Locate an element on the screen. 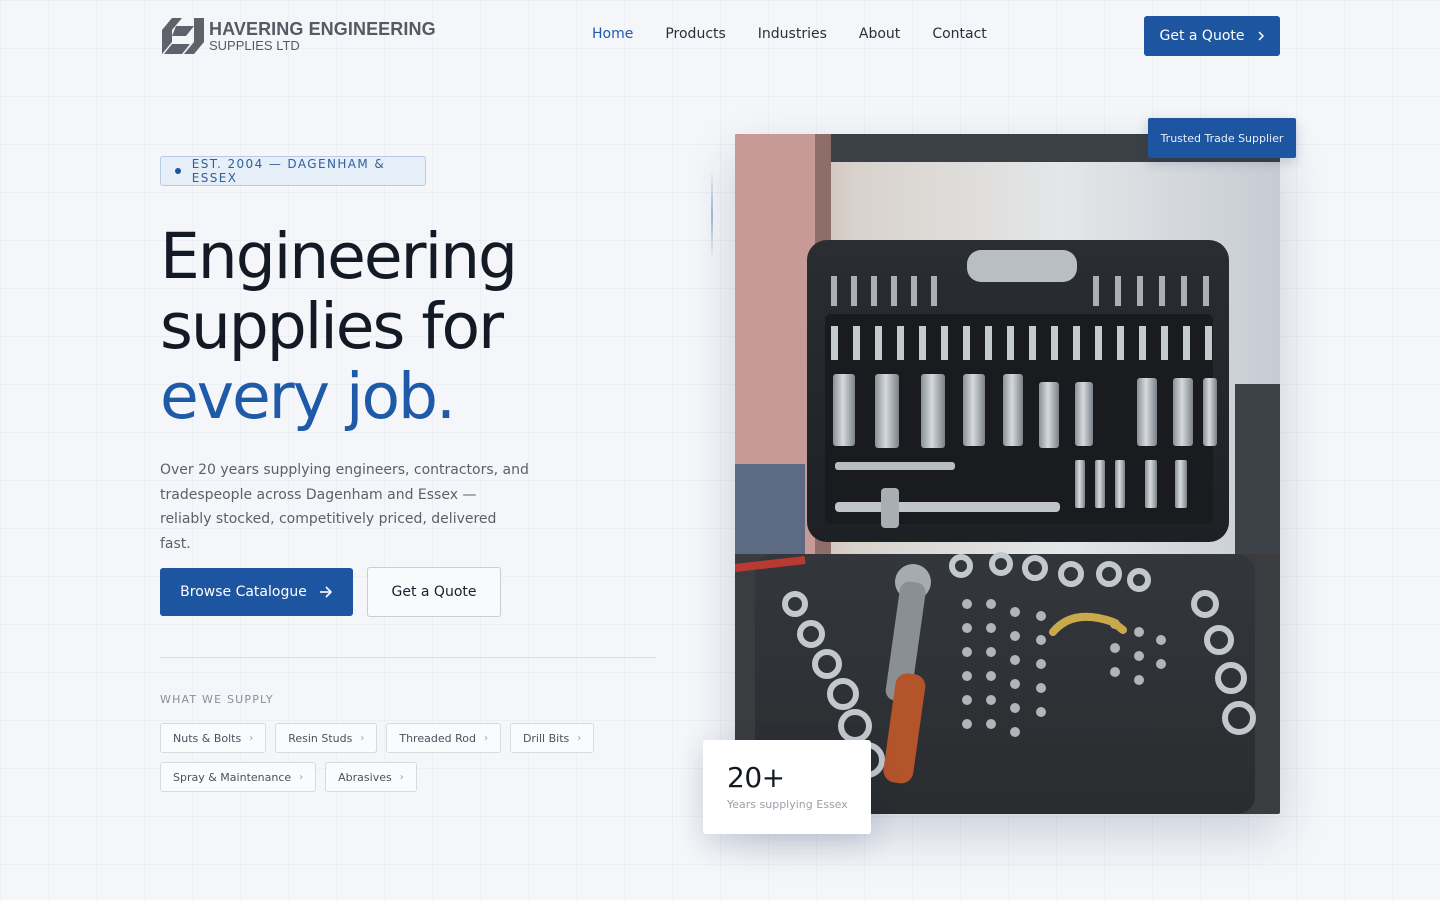 This screenshot has width=1440, height=900. stylised-h-icon is located at coordinates (183, 36).